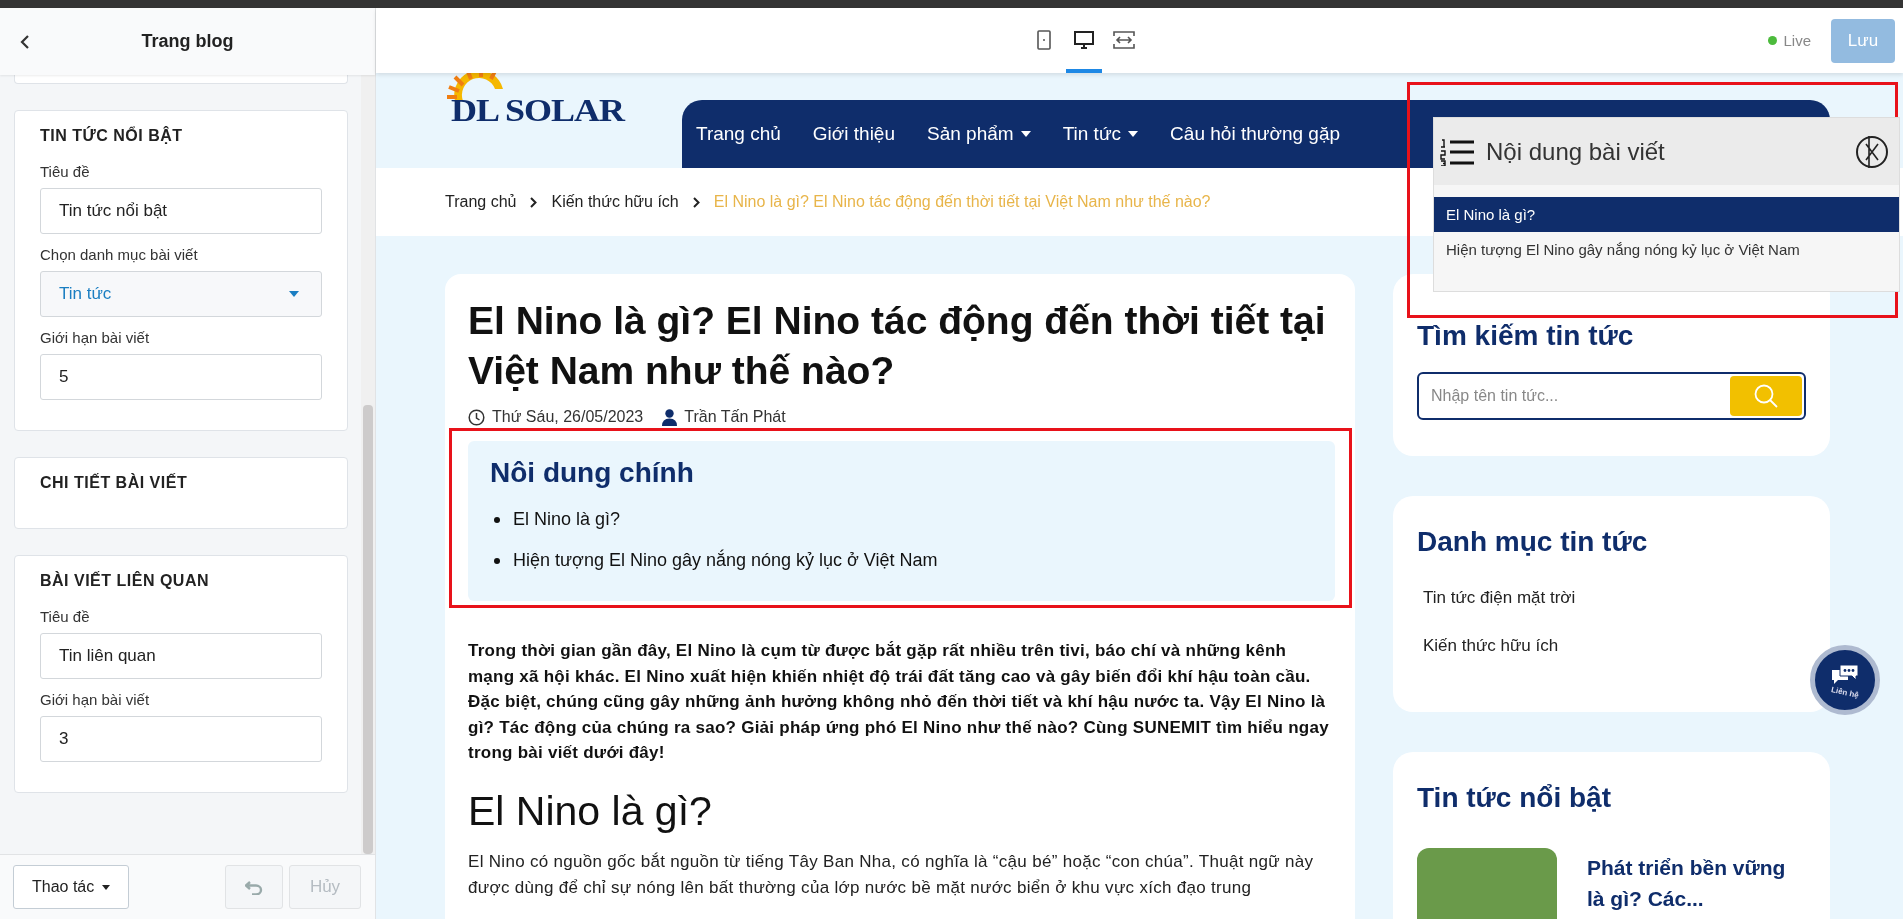  I want to click on input-field: Tin liên quan, so click(181, 656).